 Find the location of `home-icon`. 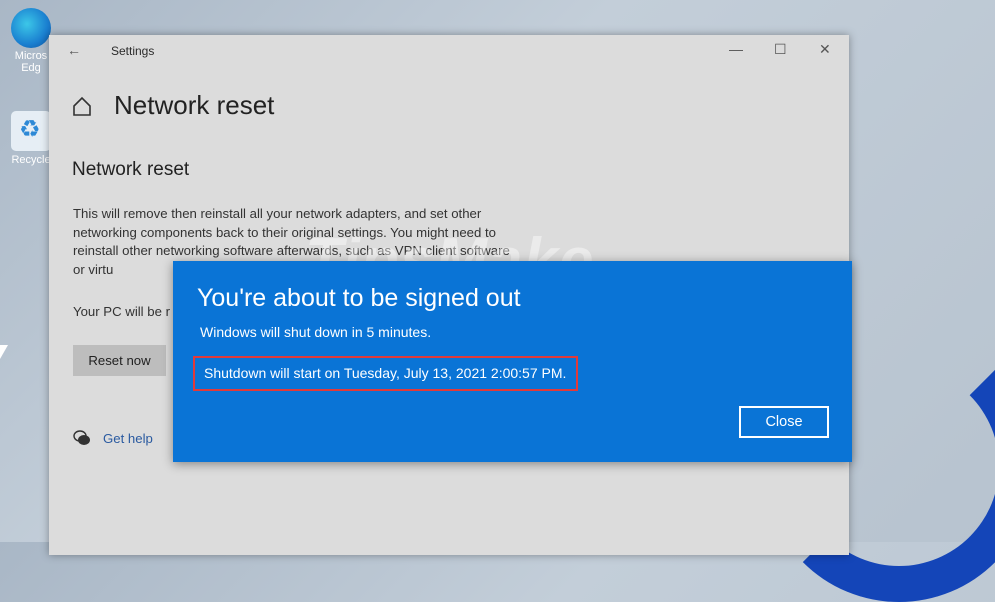

home-icon is located at coordinates (82, 106).